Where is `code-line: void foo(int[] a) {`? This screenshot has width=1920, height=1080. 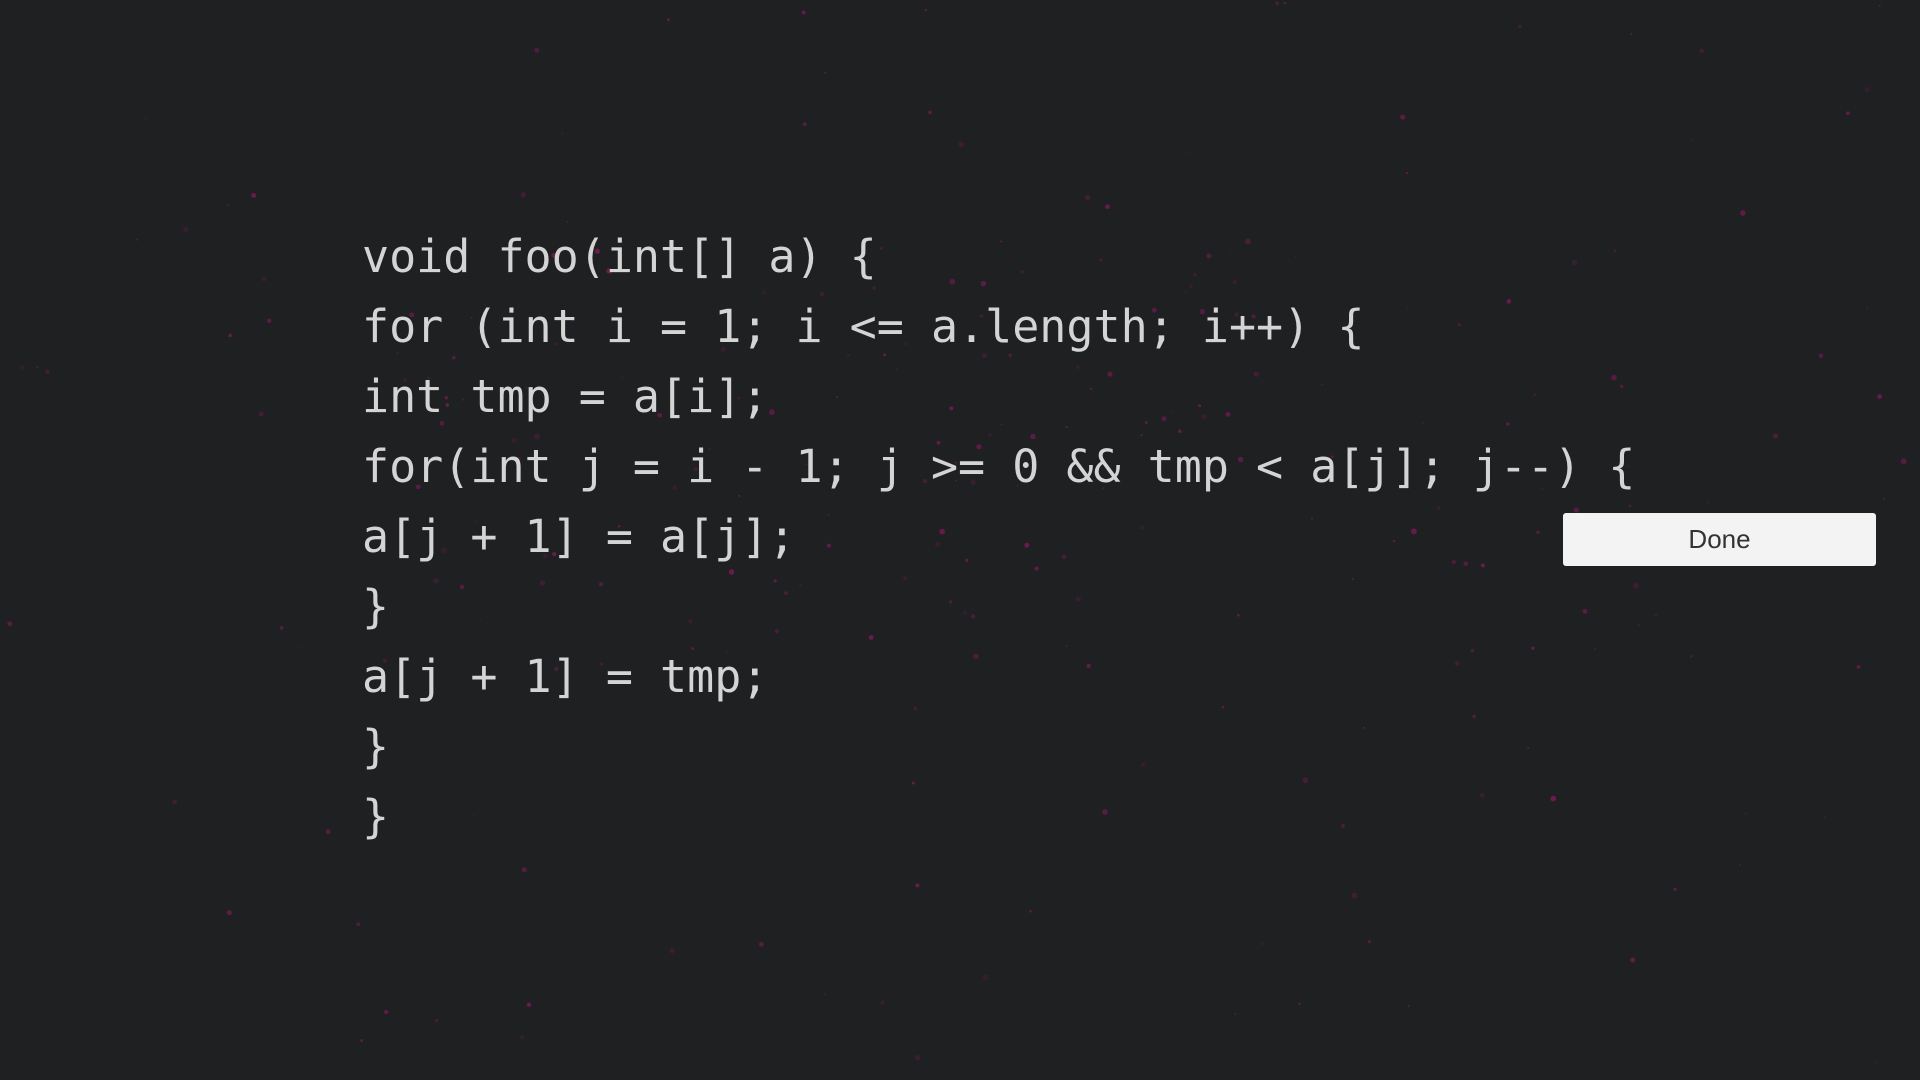 code-line: void foo(int[] a) { is located at coordinates (619, 256).